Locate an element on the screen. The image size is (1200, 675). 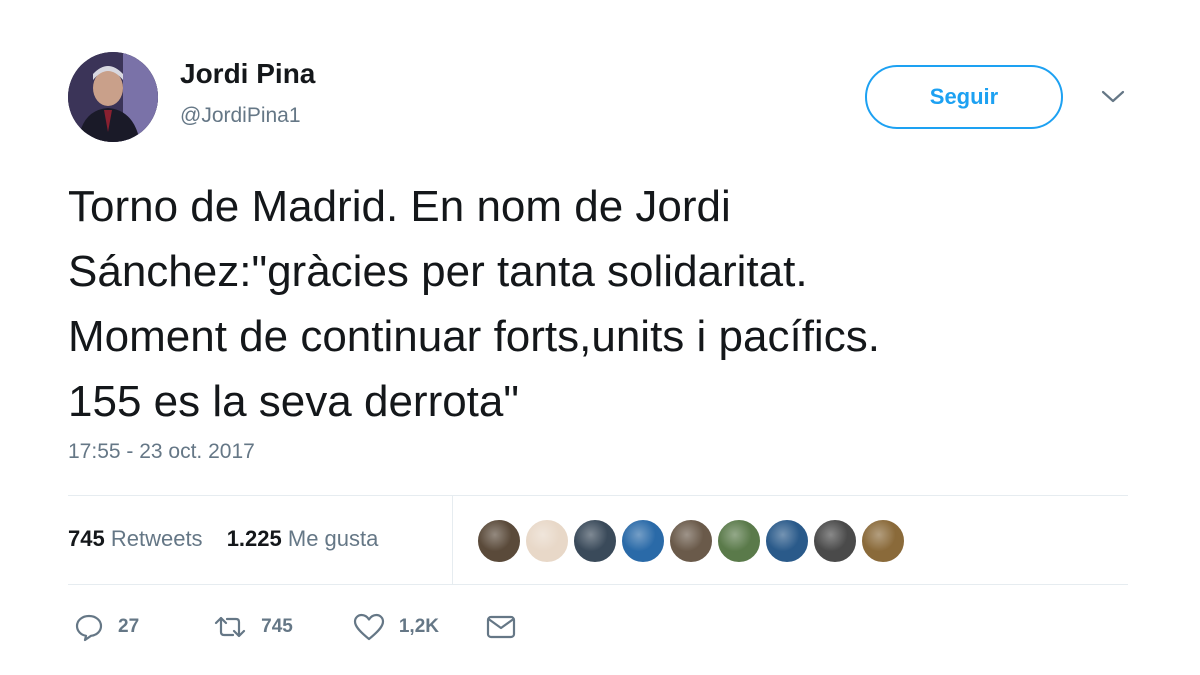
chevron-down-icon is located at coordinates (1113, 96).